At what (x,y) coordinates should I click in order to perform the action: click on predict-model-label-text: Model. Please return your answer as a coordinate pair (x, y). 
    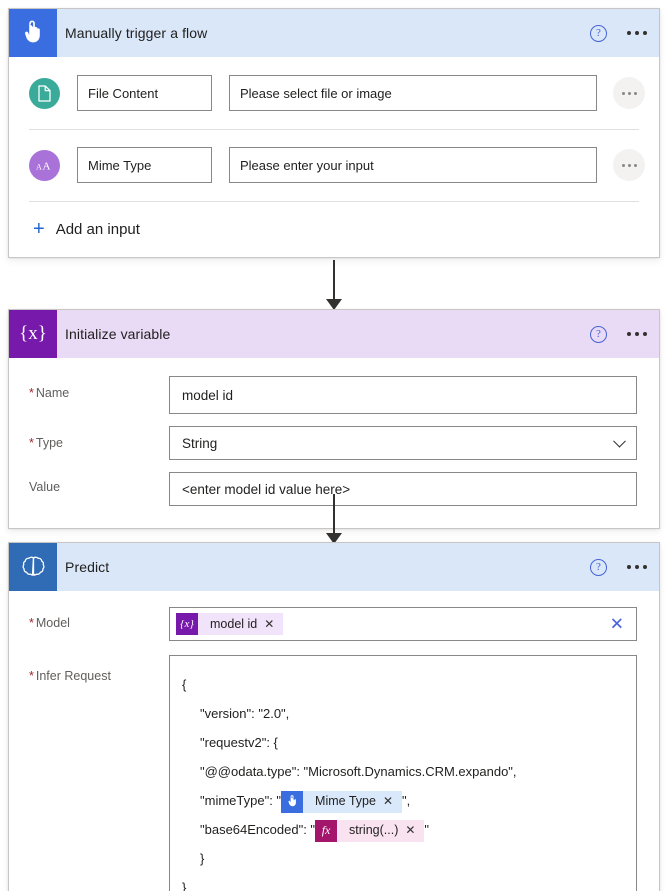
    Looking at the image, I should click on (52, 623).